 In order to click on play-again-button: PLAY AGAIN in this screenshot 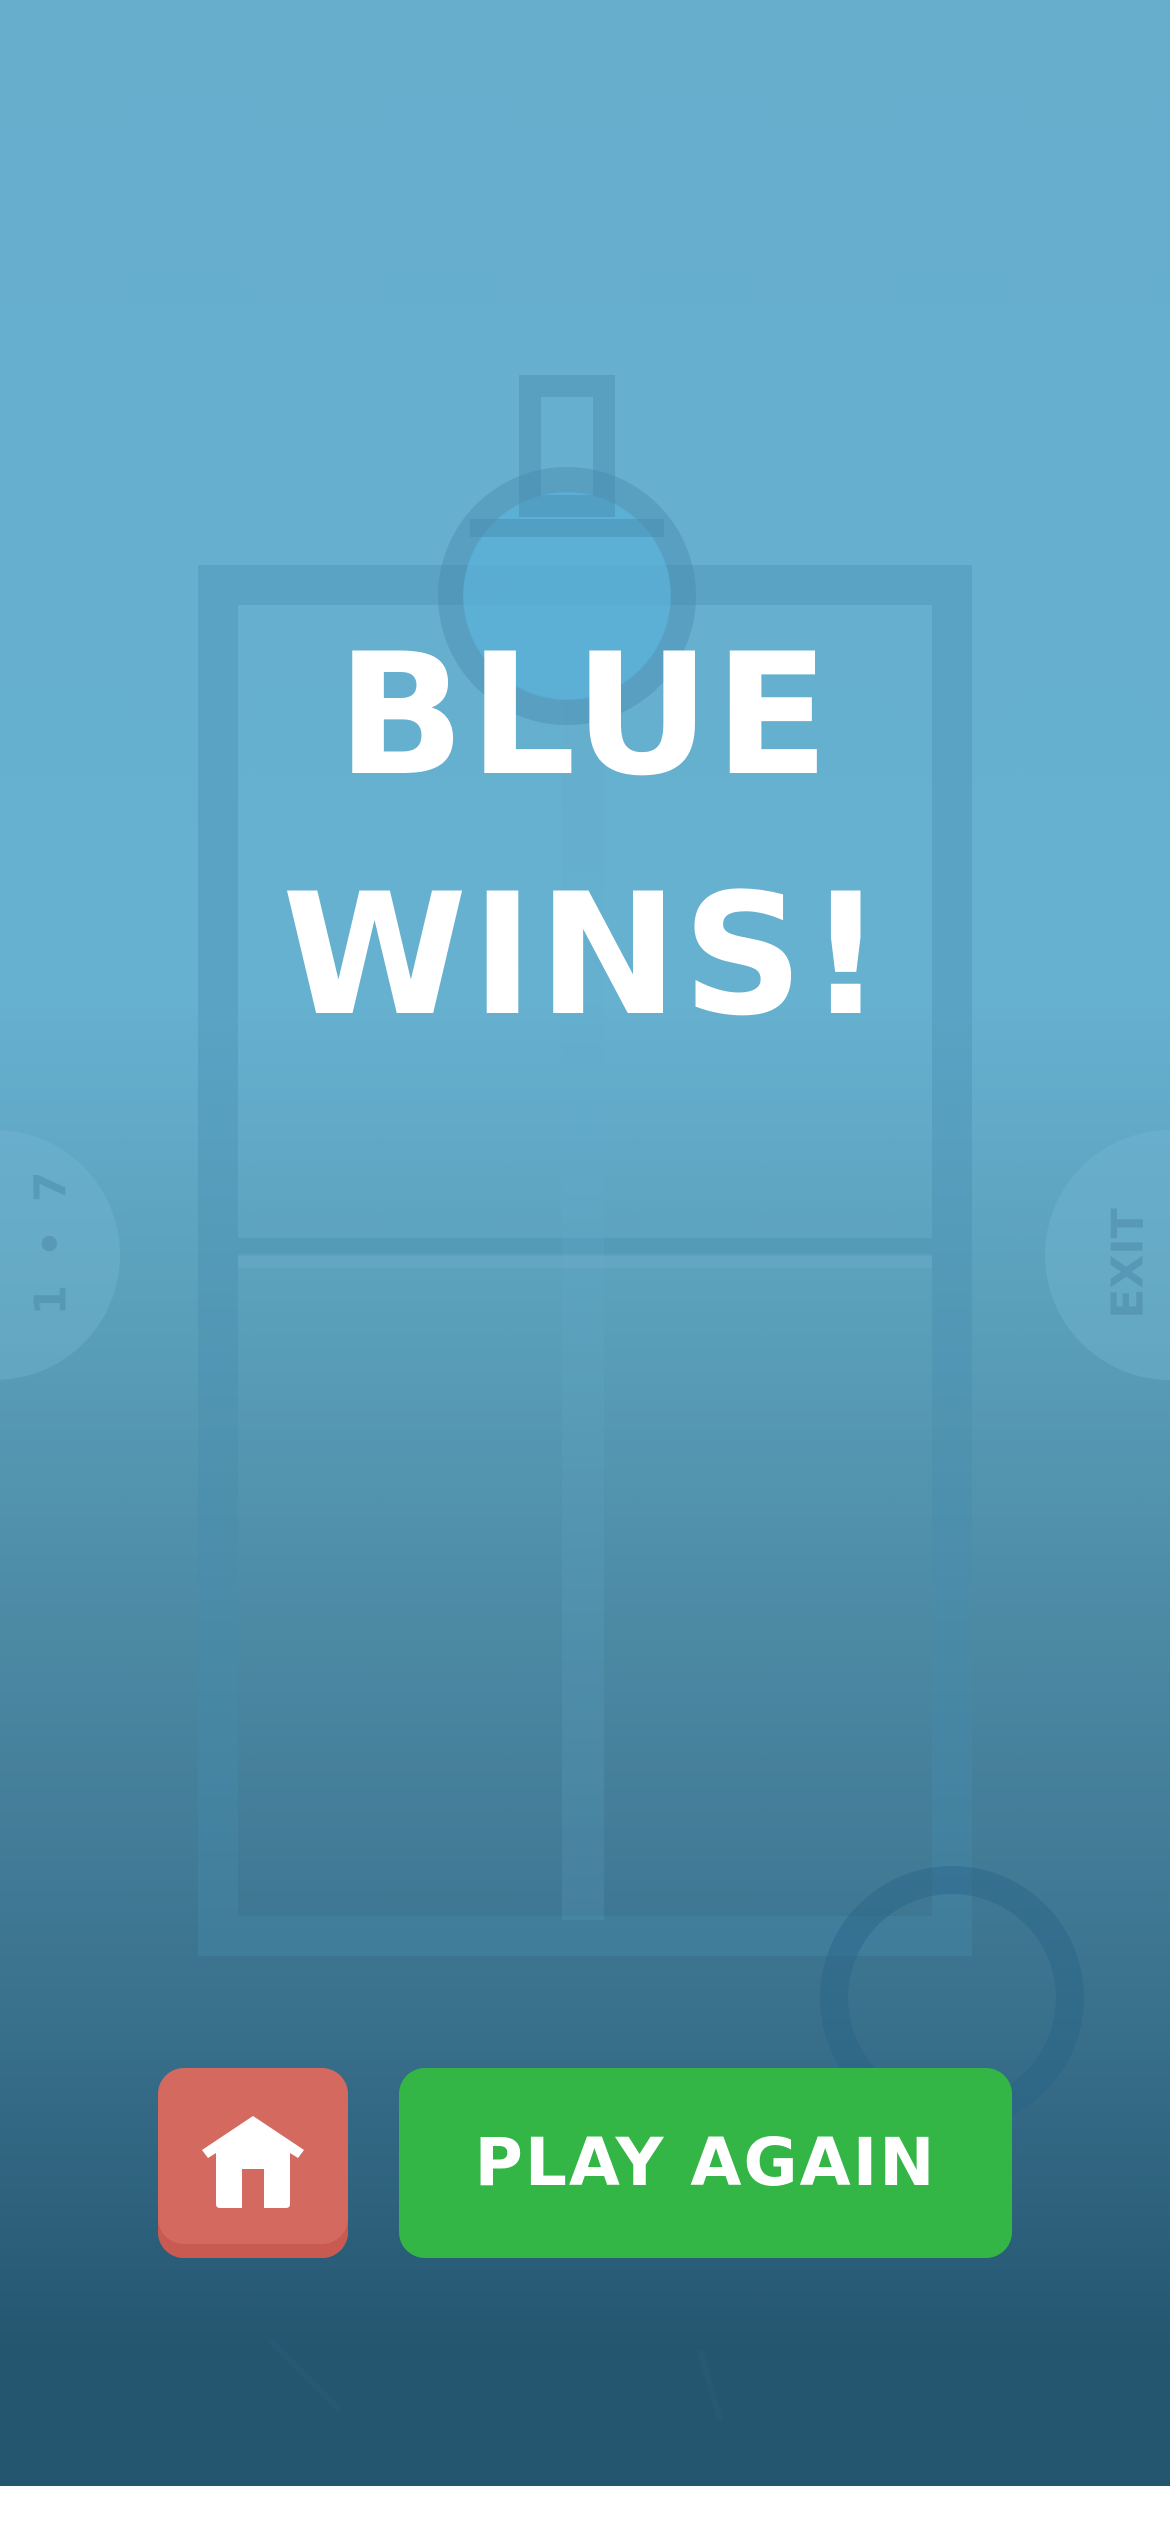, I will do `click(705, 2163)`.